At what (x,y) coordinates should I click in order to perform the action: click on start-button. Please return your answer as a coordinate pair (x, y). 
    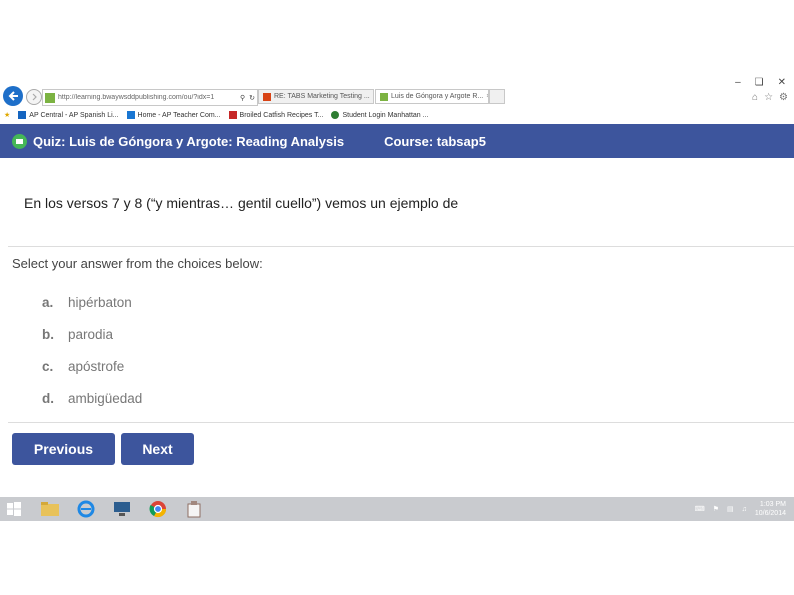
    Looking at the image, I should click on (14, 509).